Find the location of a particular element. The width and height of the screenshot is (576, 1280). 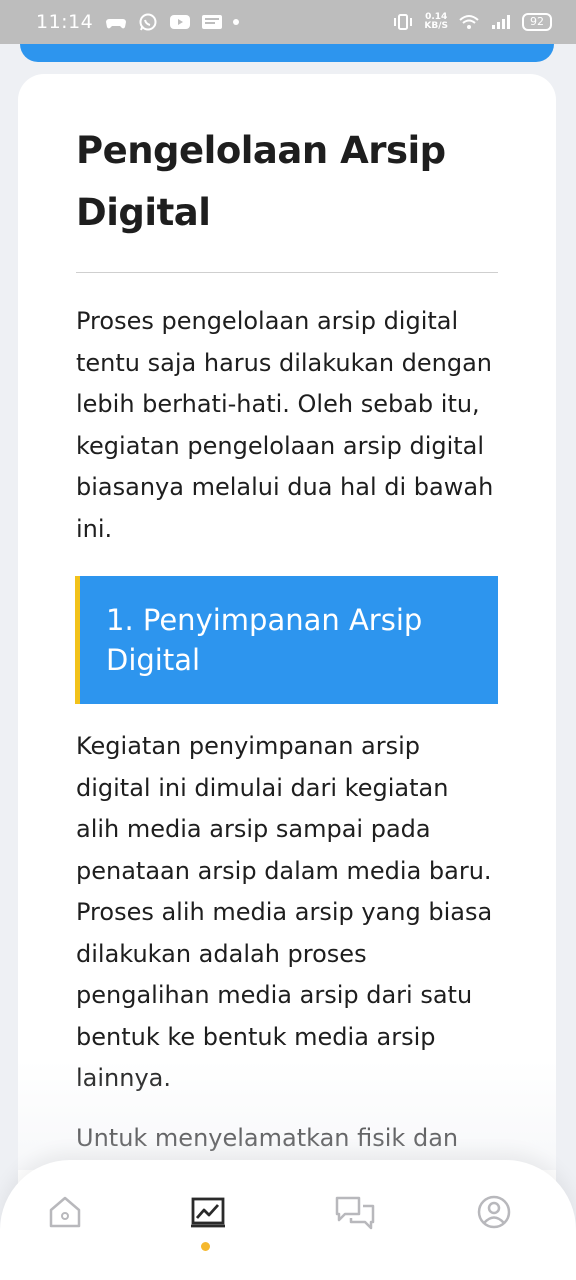

profile-icon is located at coordinates (494, 1212).